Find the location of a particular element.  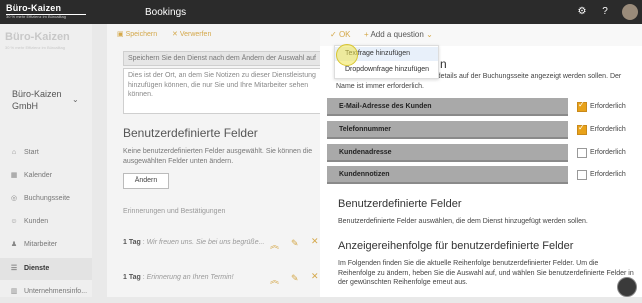

panel-heading: n is located at coordinates (443, 64).